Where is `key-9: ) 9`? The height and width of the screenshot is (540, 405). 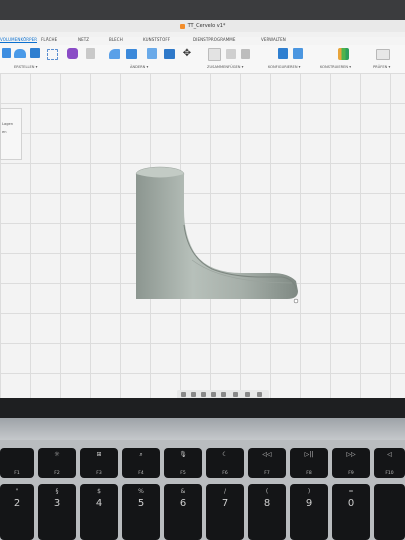
key-9: ) 9 is located at coordinates (309, 512).